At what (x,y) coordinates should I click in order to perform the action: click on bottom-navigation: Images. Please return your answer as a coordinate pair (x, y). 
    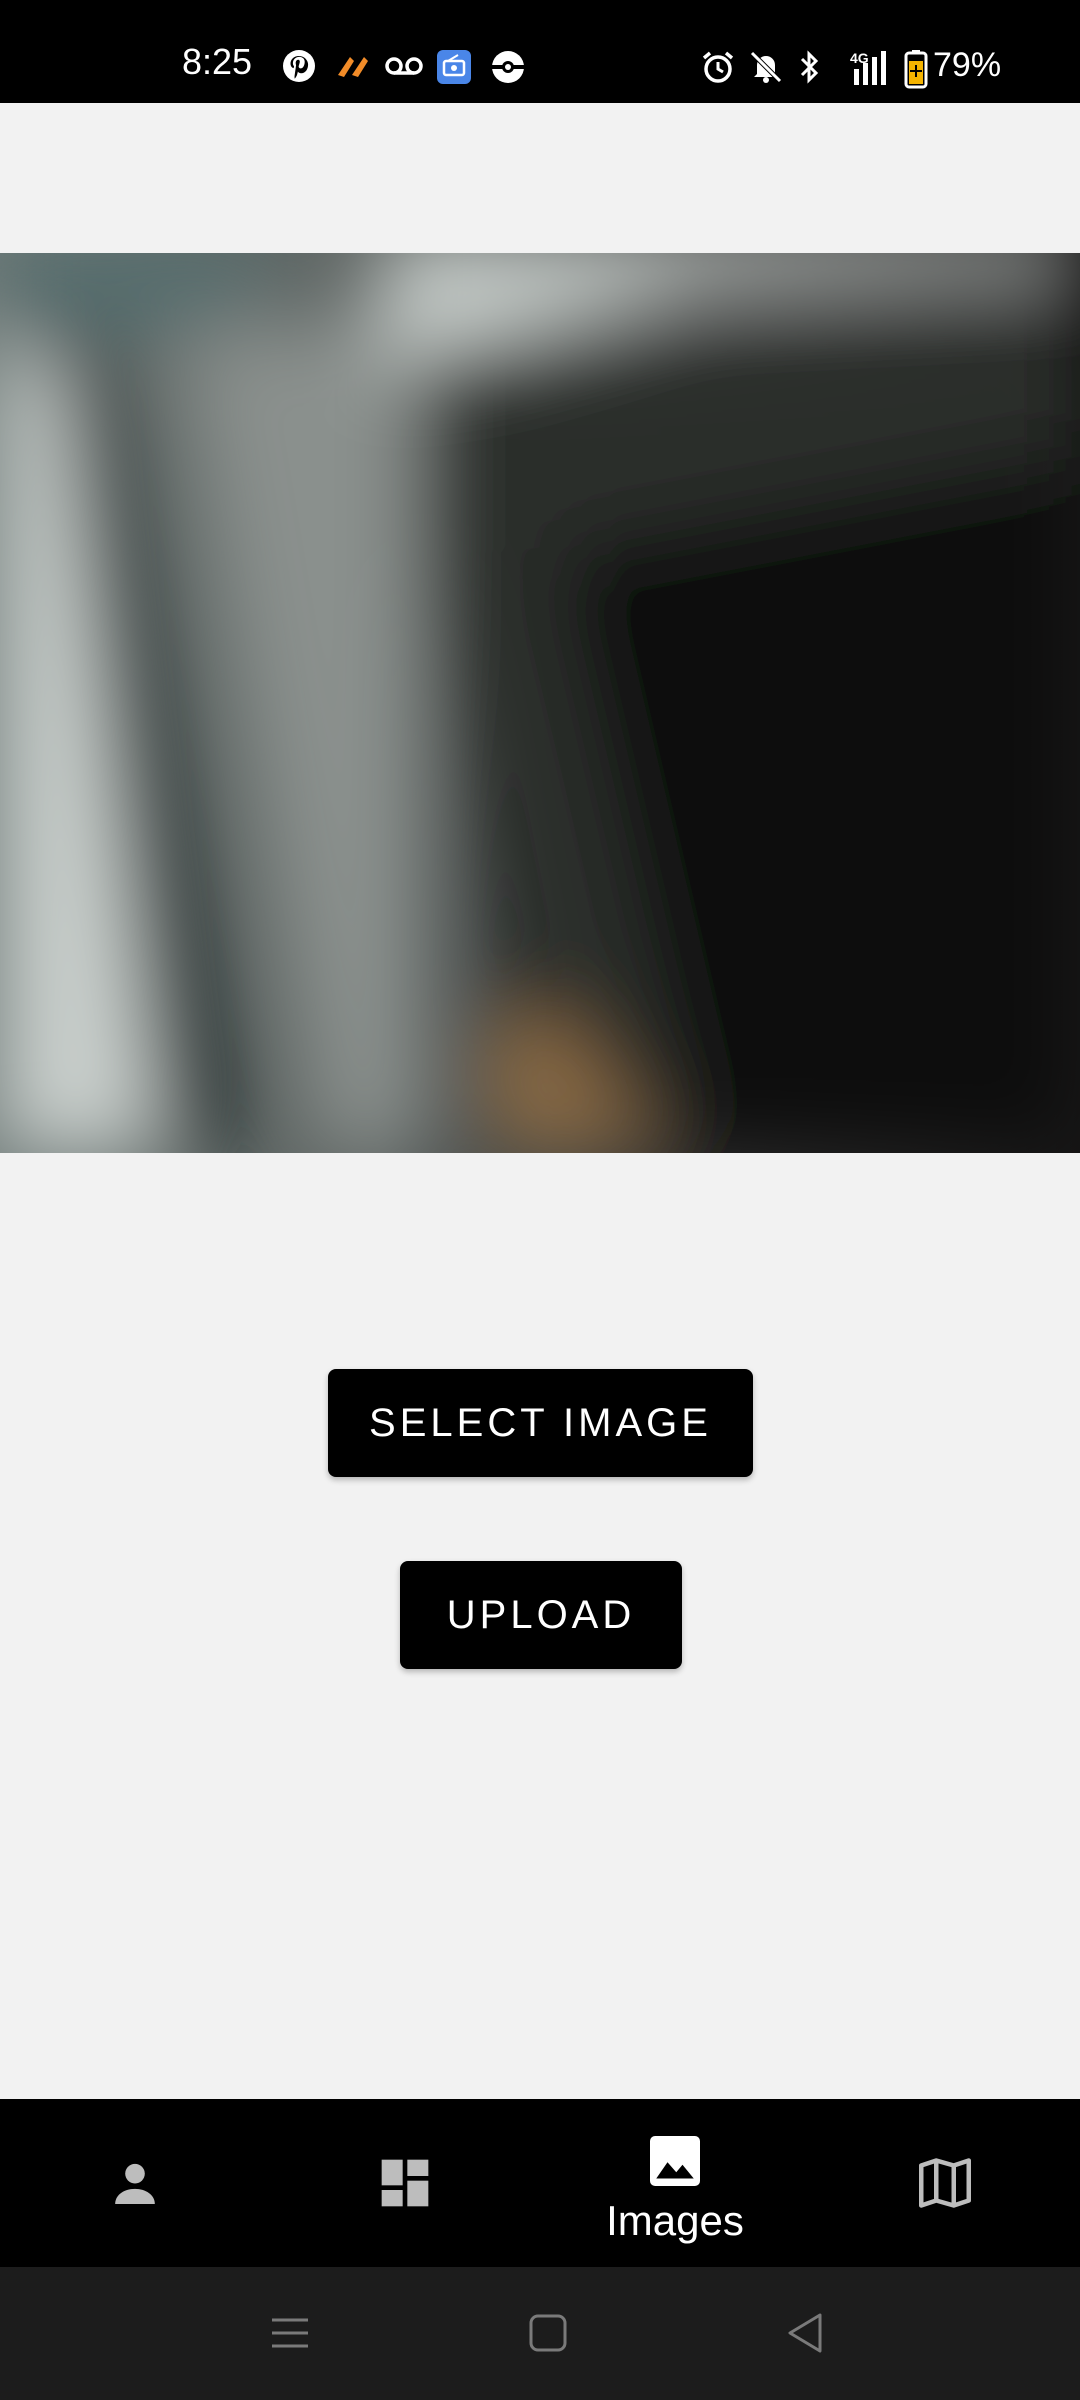
    Looking at the image, I should click on (540, 2183).